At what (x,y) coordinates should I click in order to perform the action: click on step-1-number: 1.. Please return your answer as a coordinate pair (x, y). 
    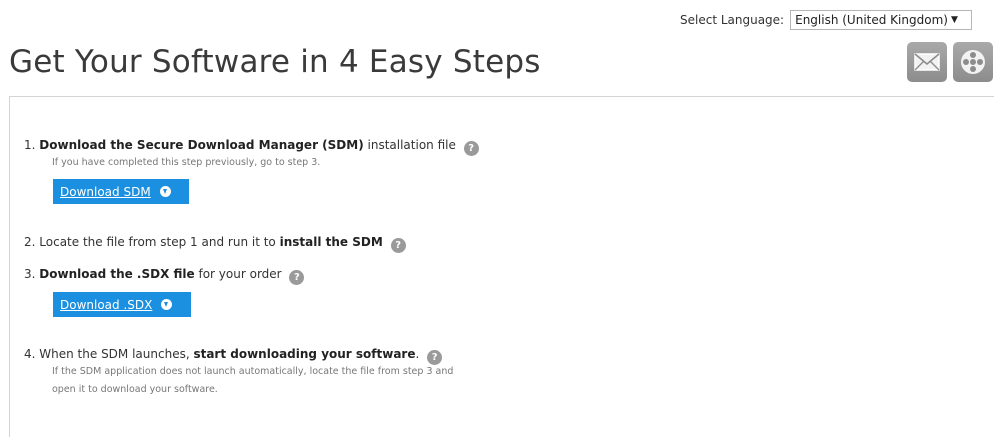
    Looking at the image, I should click on (30, 145).